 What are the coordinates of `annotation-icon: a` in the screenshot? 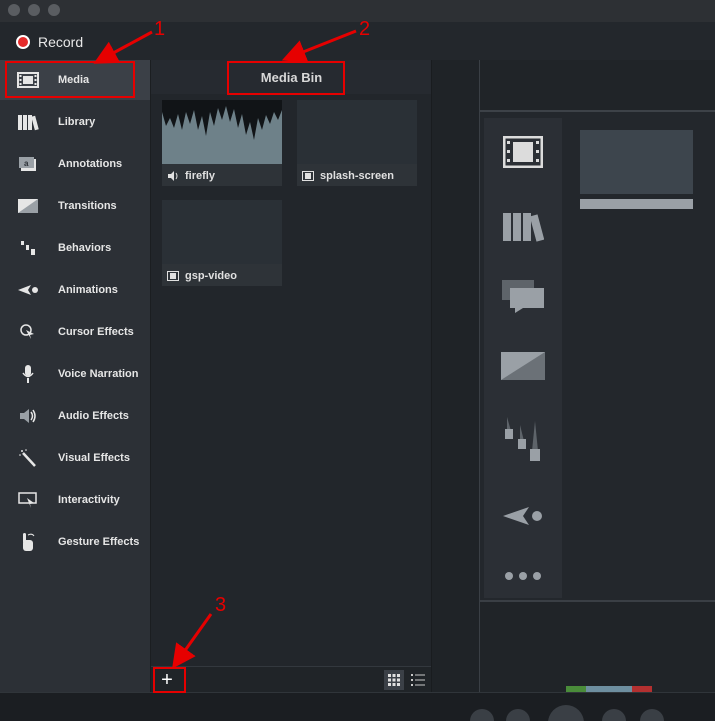 It's located at (28, 164).